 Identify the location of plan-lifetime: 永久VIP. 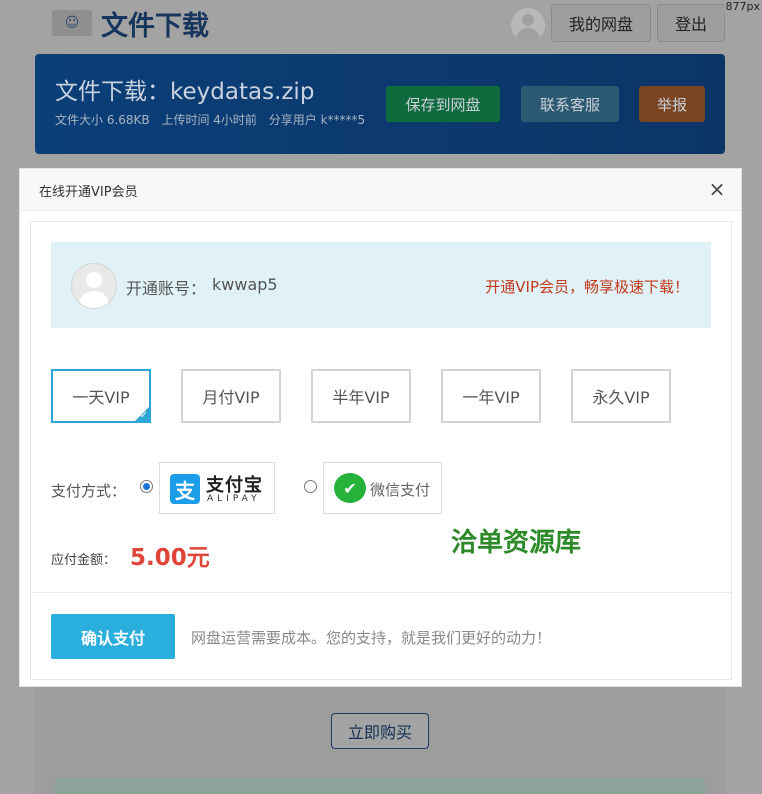
(621, 396).